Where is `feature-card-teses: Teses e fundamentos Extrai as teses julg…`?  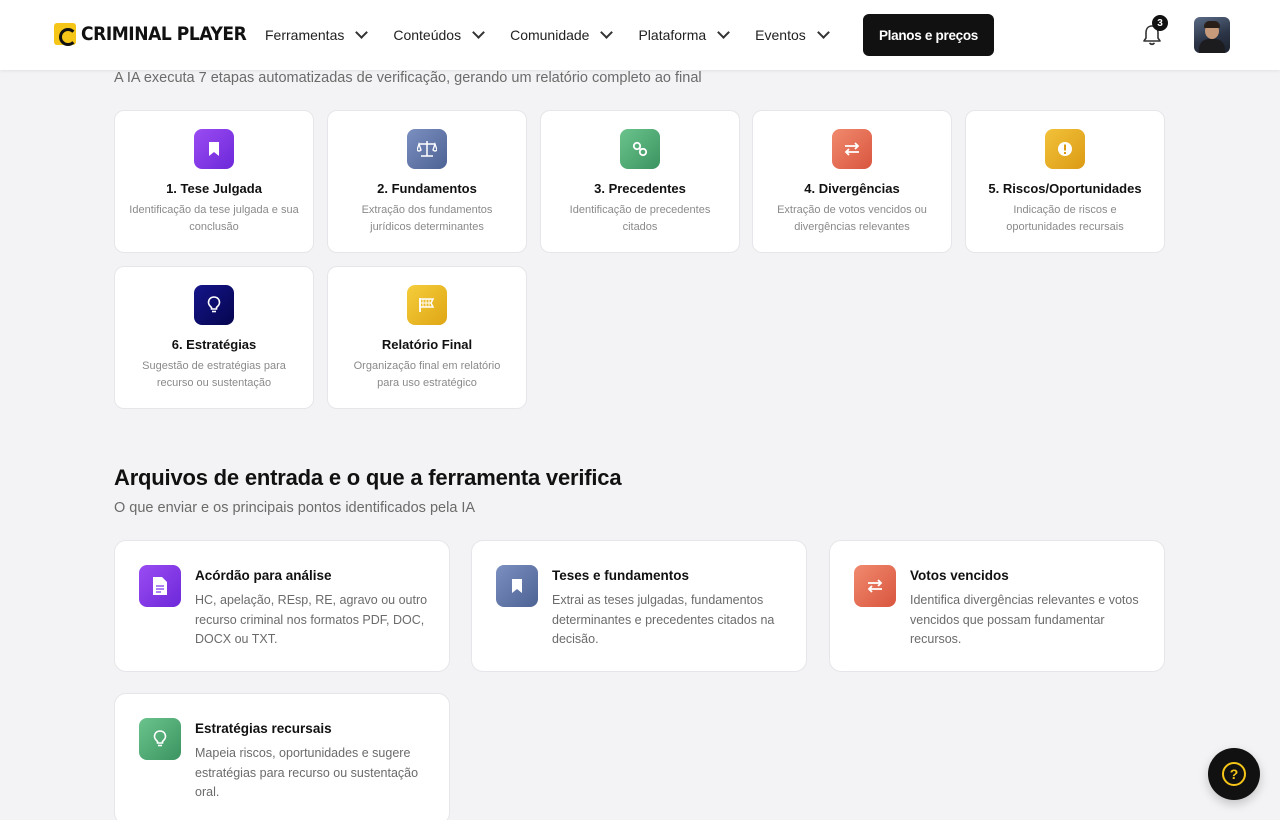
feature-card-teses: Teses e fundamentos Extrai as teses julg… is located at coordinates (639, 606).